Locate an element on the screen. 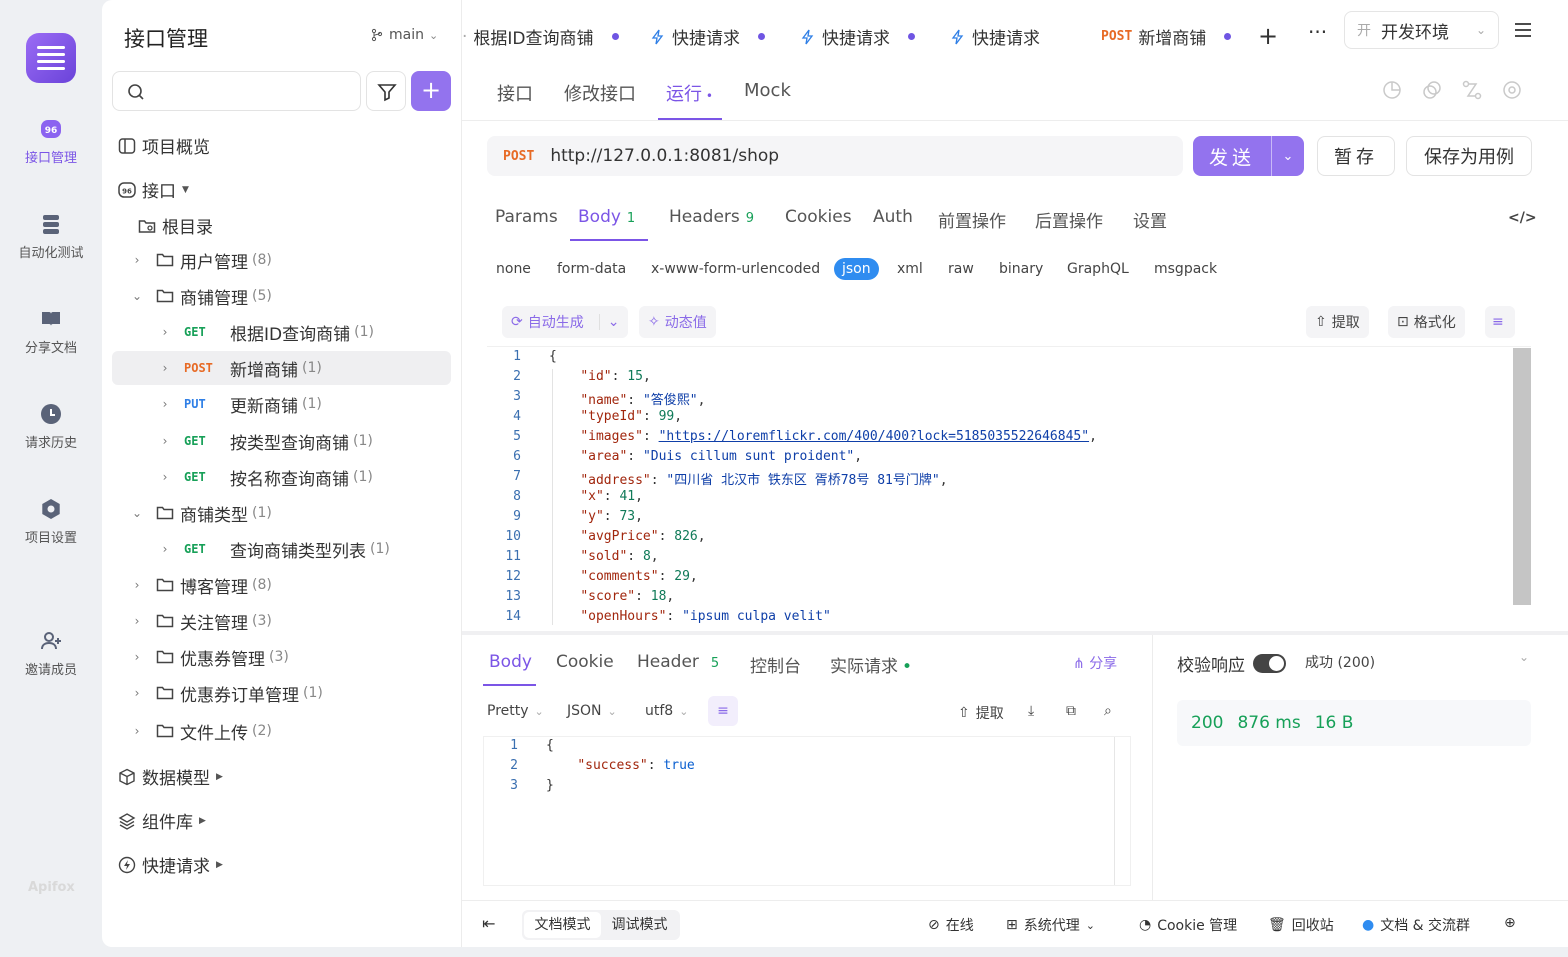 Image resolution: width=1568 pixels, height=957 pixels. nav-data-model: 数据模型 ▶ is located at coordinates (170, 776).